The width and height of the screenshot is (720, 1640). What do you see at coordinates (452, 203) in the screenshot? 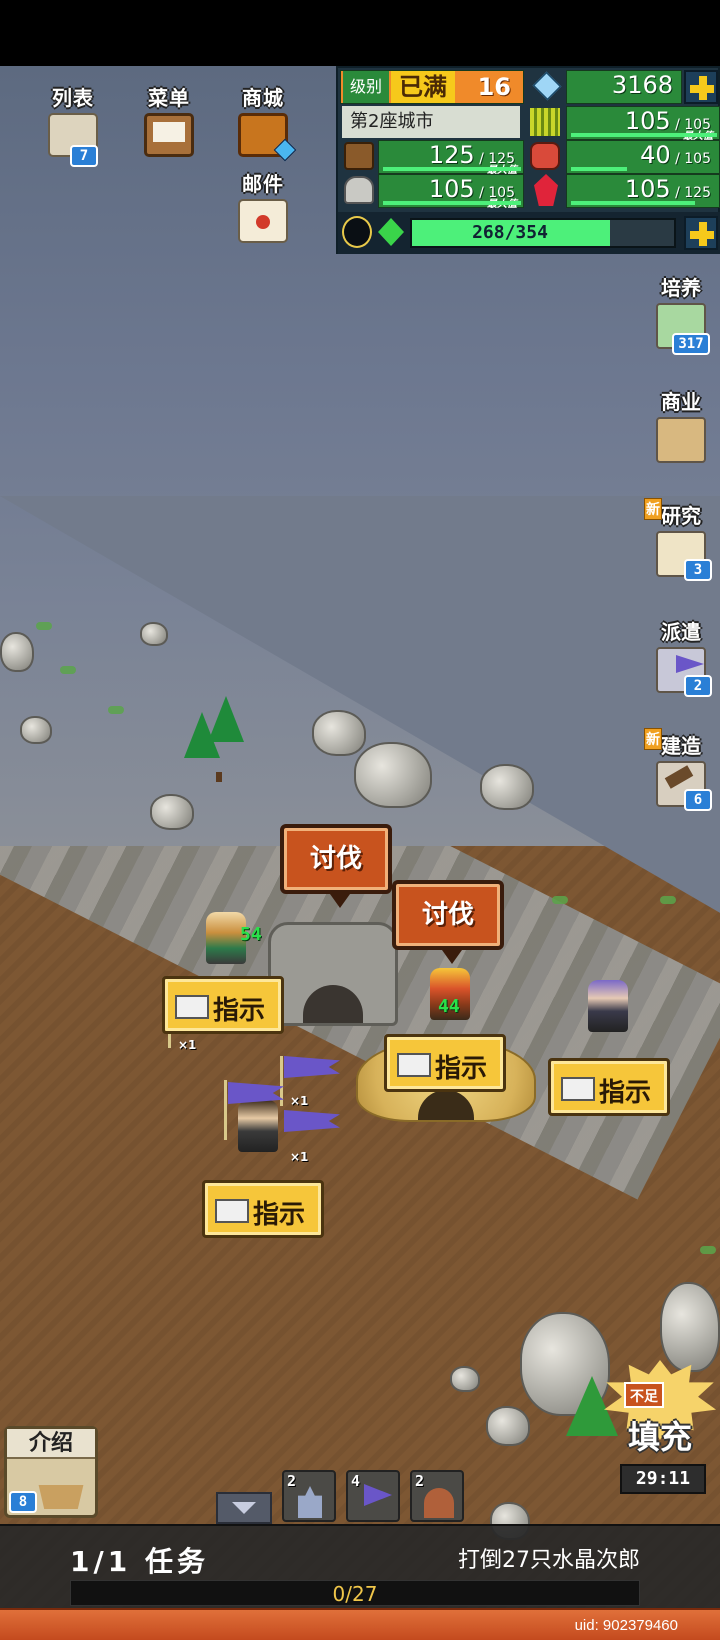
I see `stone-bar` at bounding box center [452, 203].